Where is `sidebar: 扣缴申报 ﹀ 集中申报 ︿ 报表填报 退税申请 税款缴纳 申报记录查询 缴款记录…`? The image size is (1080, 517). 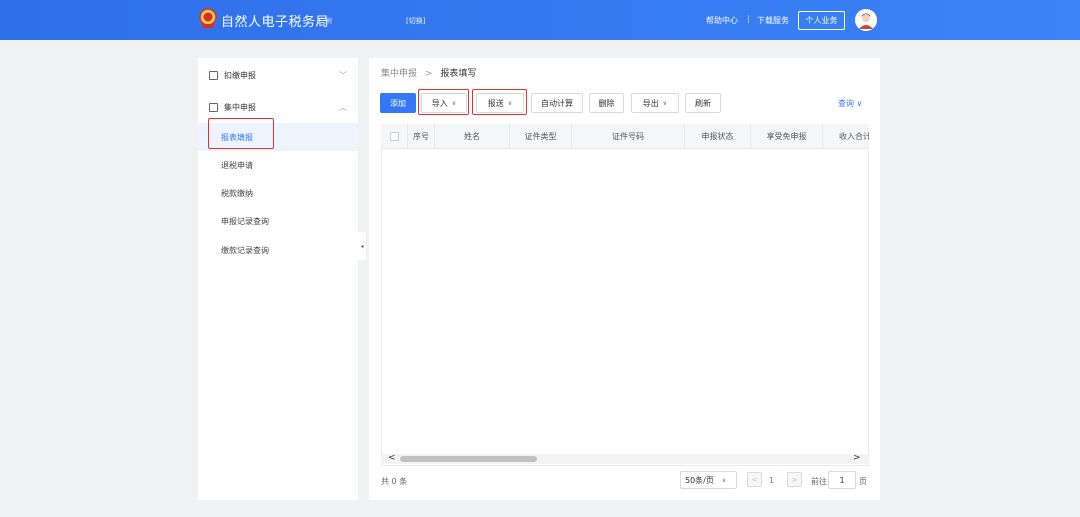
sidebar: 扣缴申报 ﹀ 集中申报 ︿ 报表填报 退税申请 税款缴纳 申报记录查询 缴款记录… is located at coordinates (278, 279).